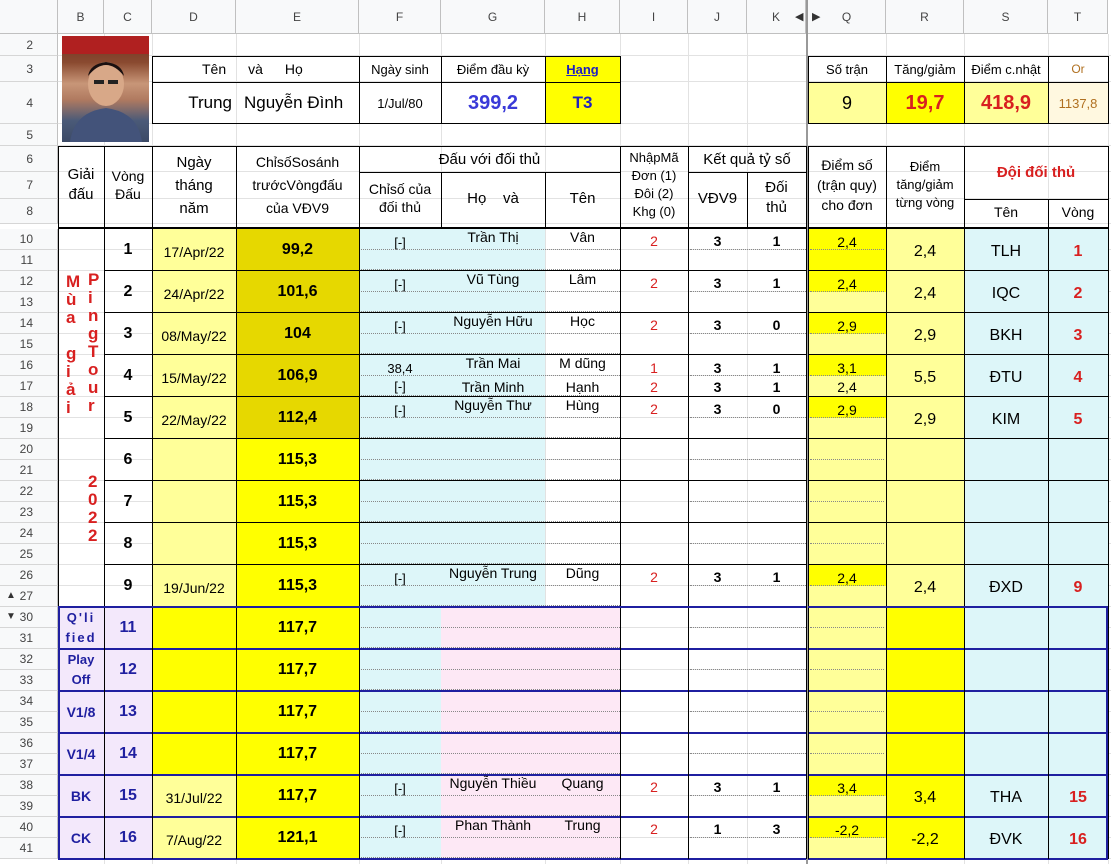 The height and width of the screenshot is (864, 1111). What do you see at coordinates (128, 796) in the screenshot?
I see `round-number: 15` at bounding box center [128, 796].